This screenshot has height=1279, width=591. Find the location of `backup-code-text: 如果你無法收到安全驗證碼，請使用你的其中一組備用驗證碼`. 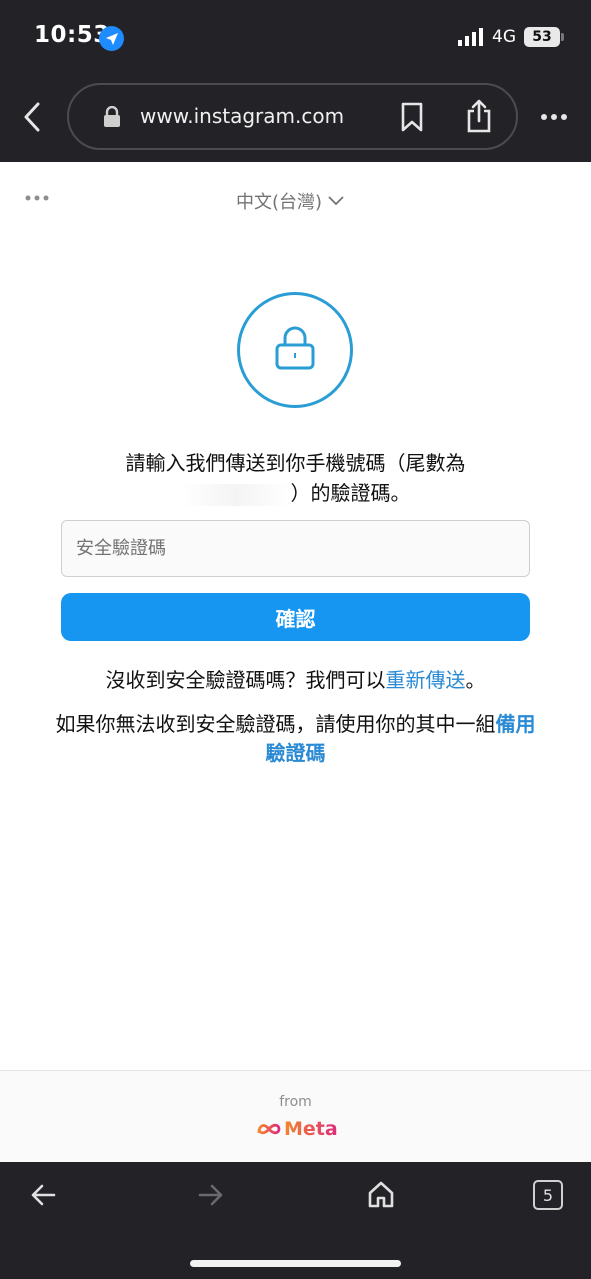

backup-code-text: 如果你無法收到安全驗證碼，請使用你的其中一組備用驗證碼 is located at coordinates (295, 739).